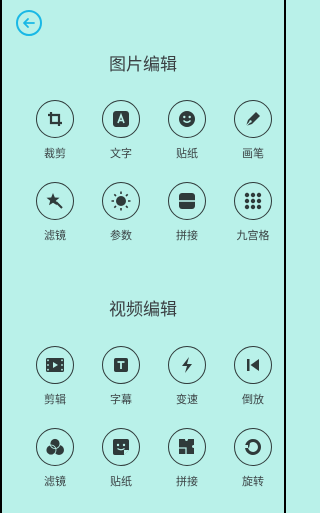  What do you see at coordinates (187, 119) in the screenshot?
I see `smiley-icon` at bounding box center [187, 119].